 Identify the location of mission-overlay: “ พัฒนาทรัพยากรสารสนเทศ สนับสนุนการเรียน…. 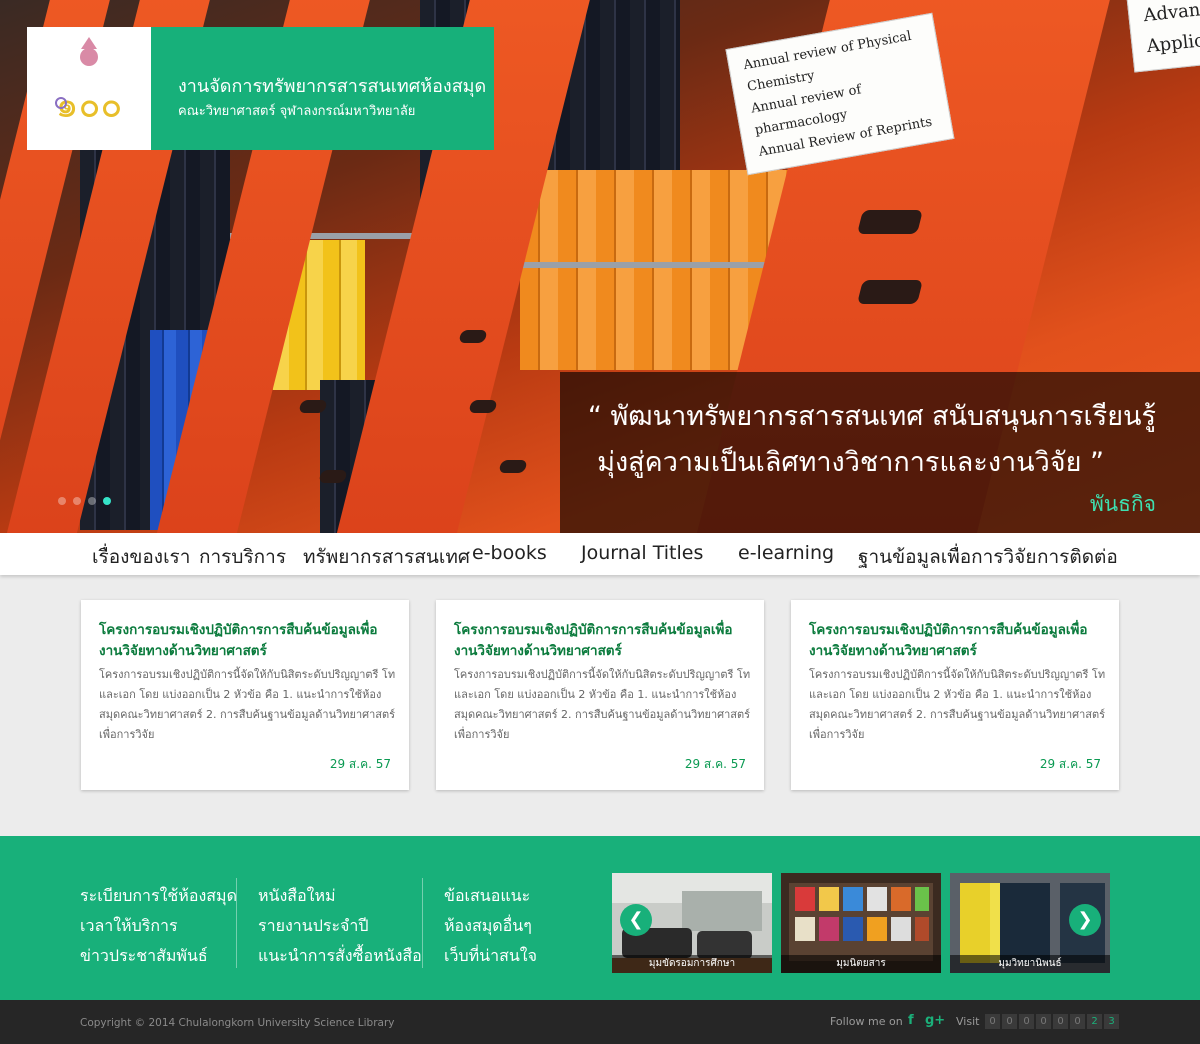
(880, 452).